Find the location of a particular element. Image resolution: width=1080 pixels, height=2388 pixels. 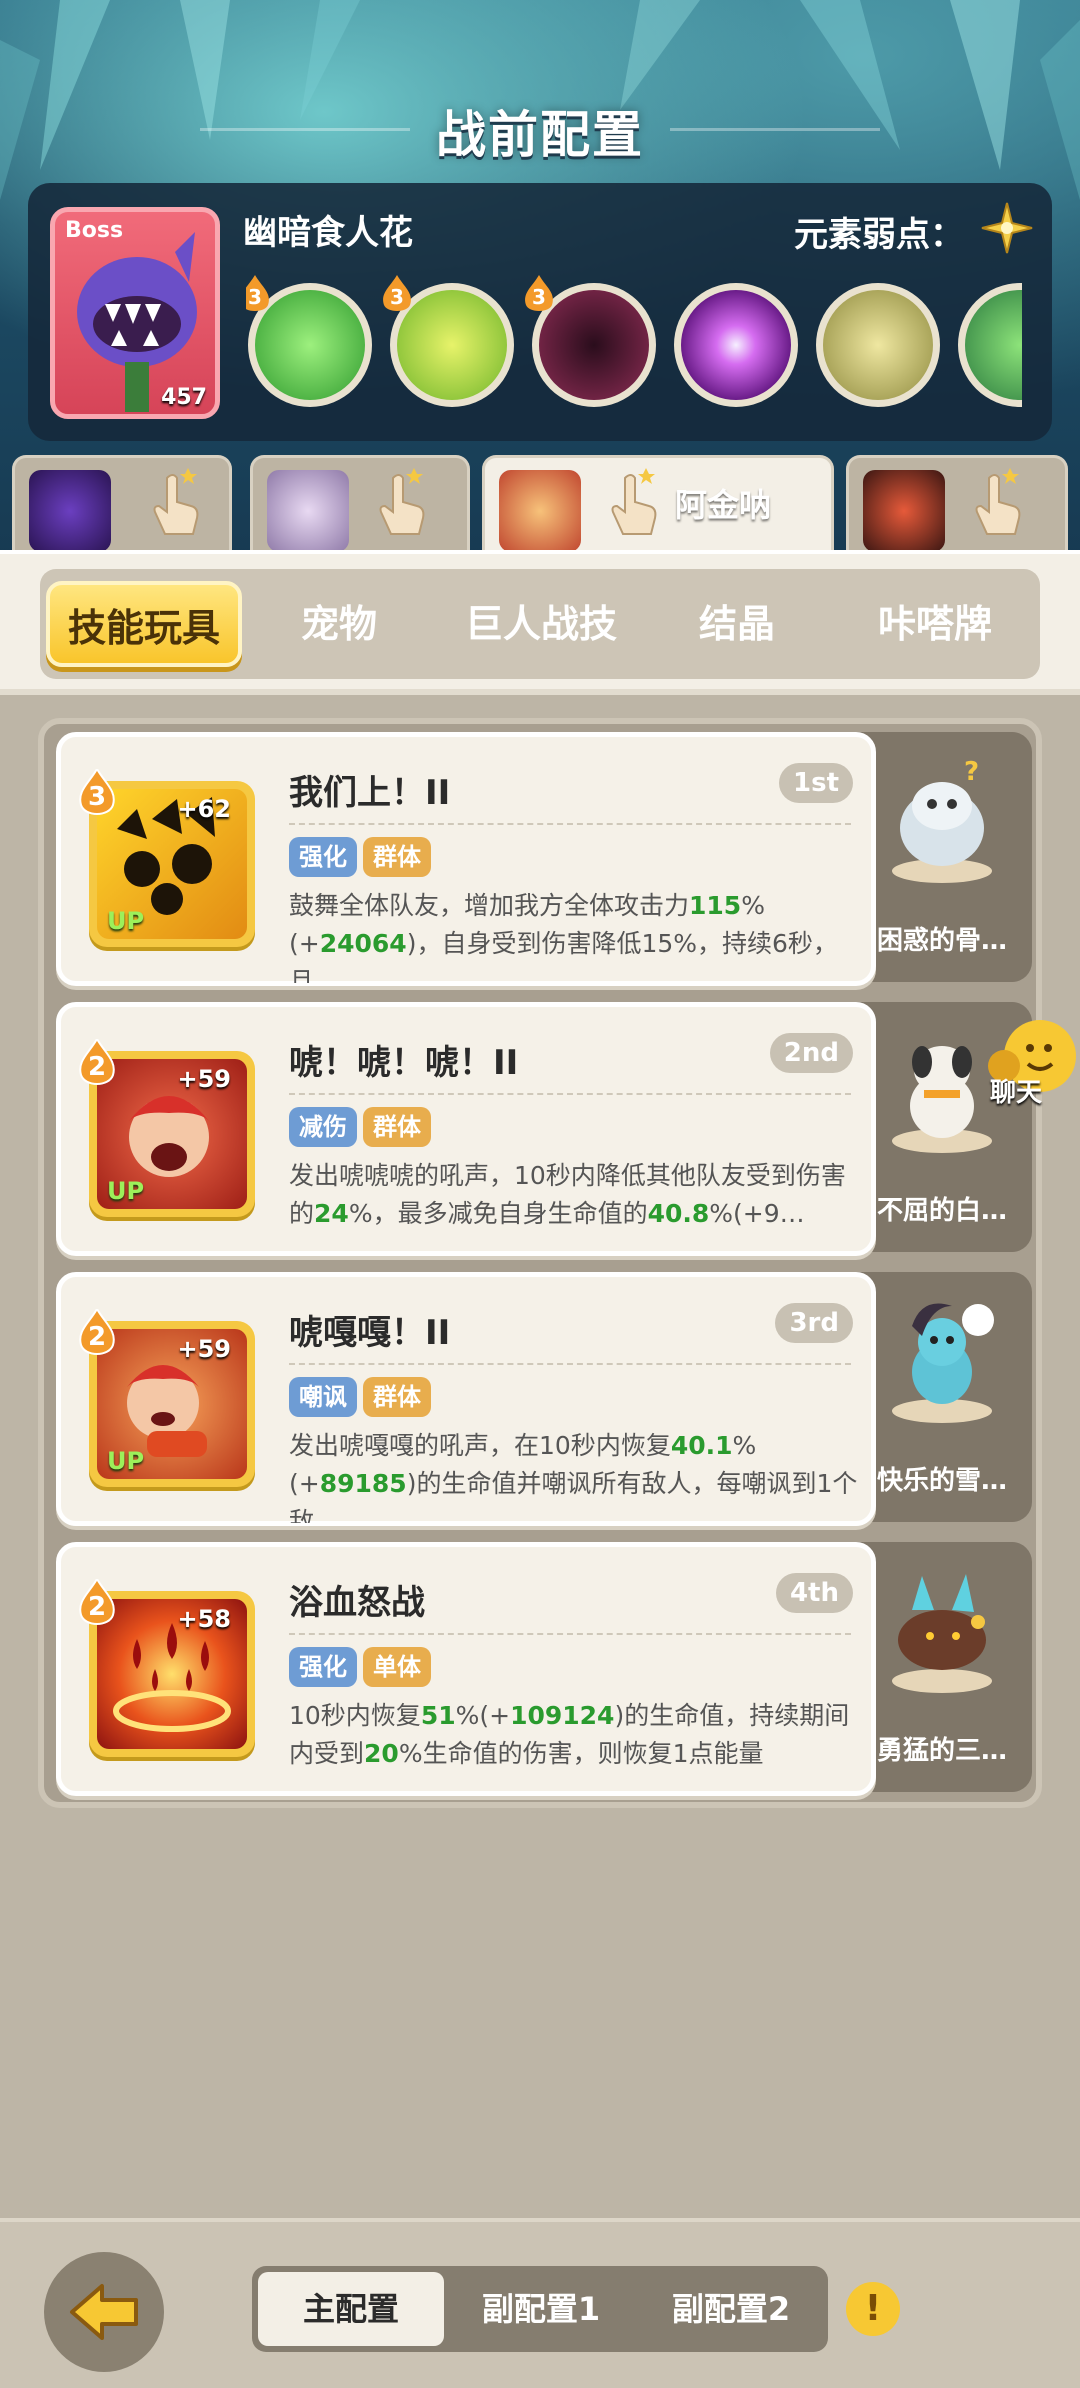

boss-skill-2-level: 3 is located at coordinates (397, 297).